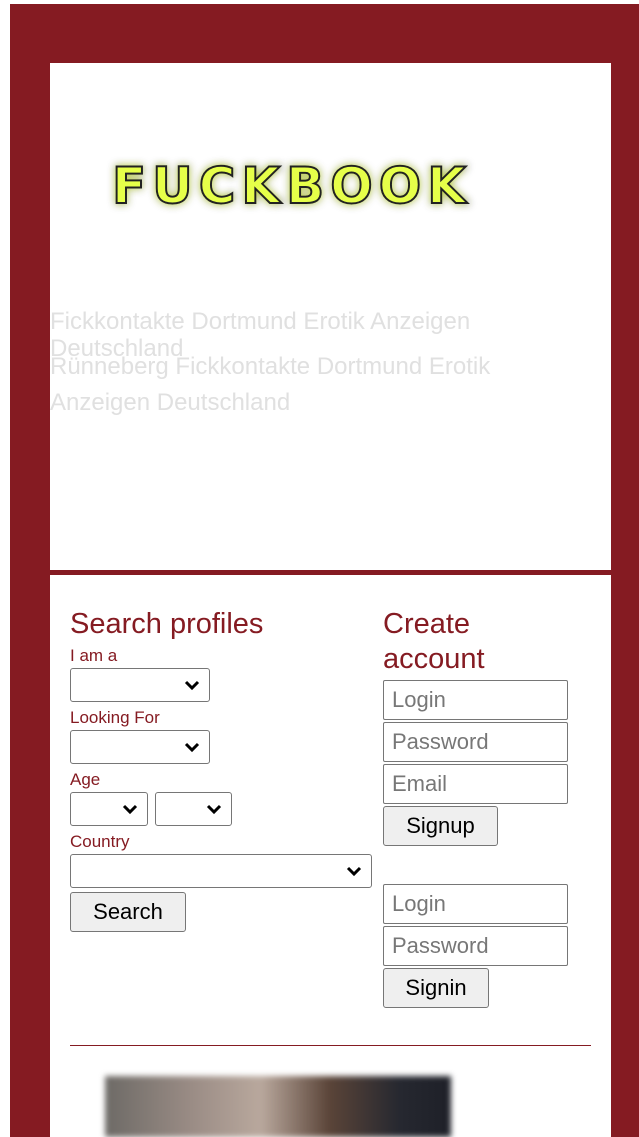 The width and height of the screenshot is (639, 1137). Describe the element at coordinates (94, 655) in the screenshot. I see `i-am-label: I am a` at that location.